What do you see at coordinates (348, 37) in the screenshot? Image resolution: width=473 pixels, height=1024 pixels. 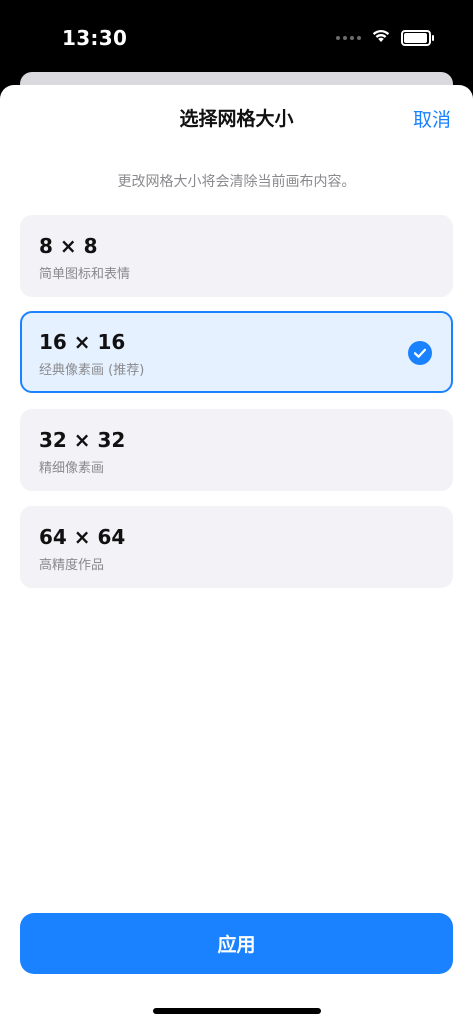 I see `signal-dots-icon` at bounding box center [348, 37].